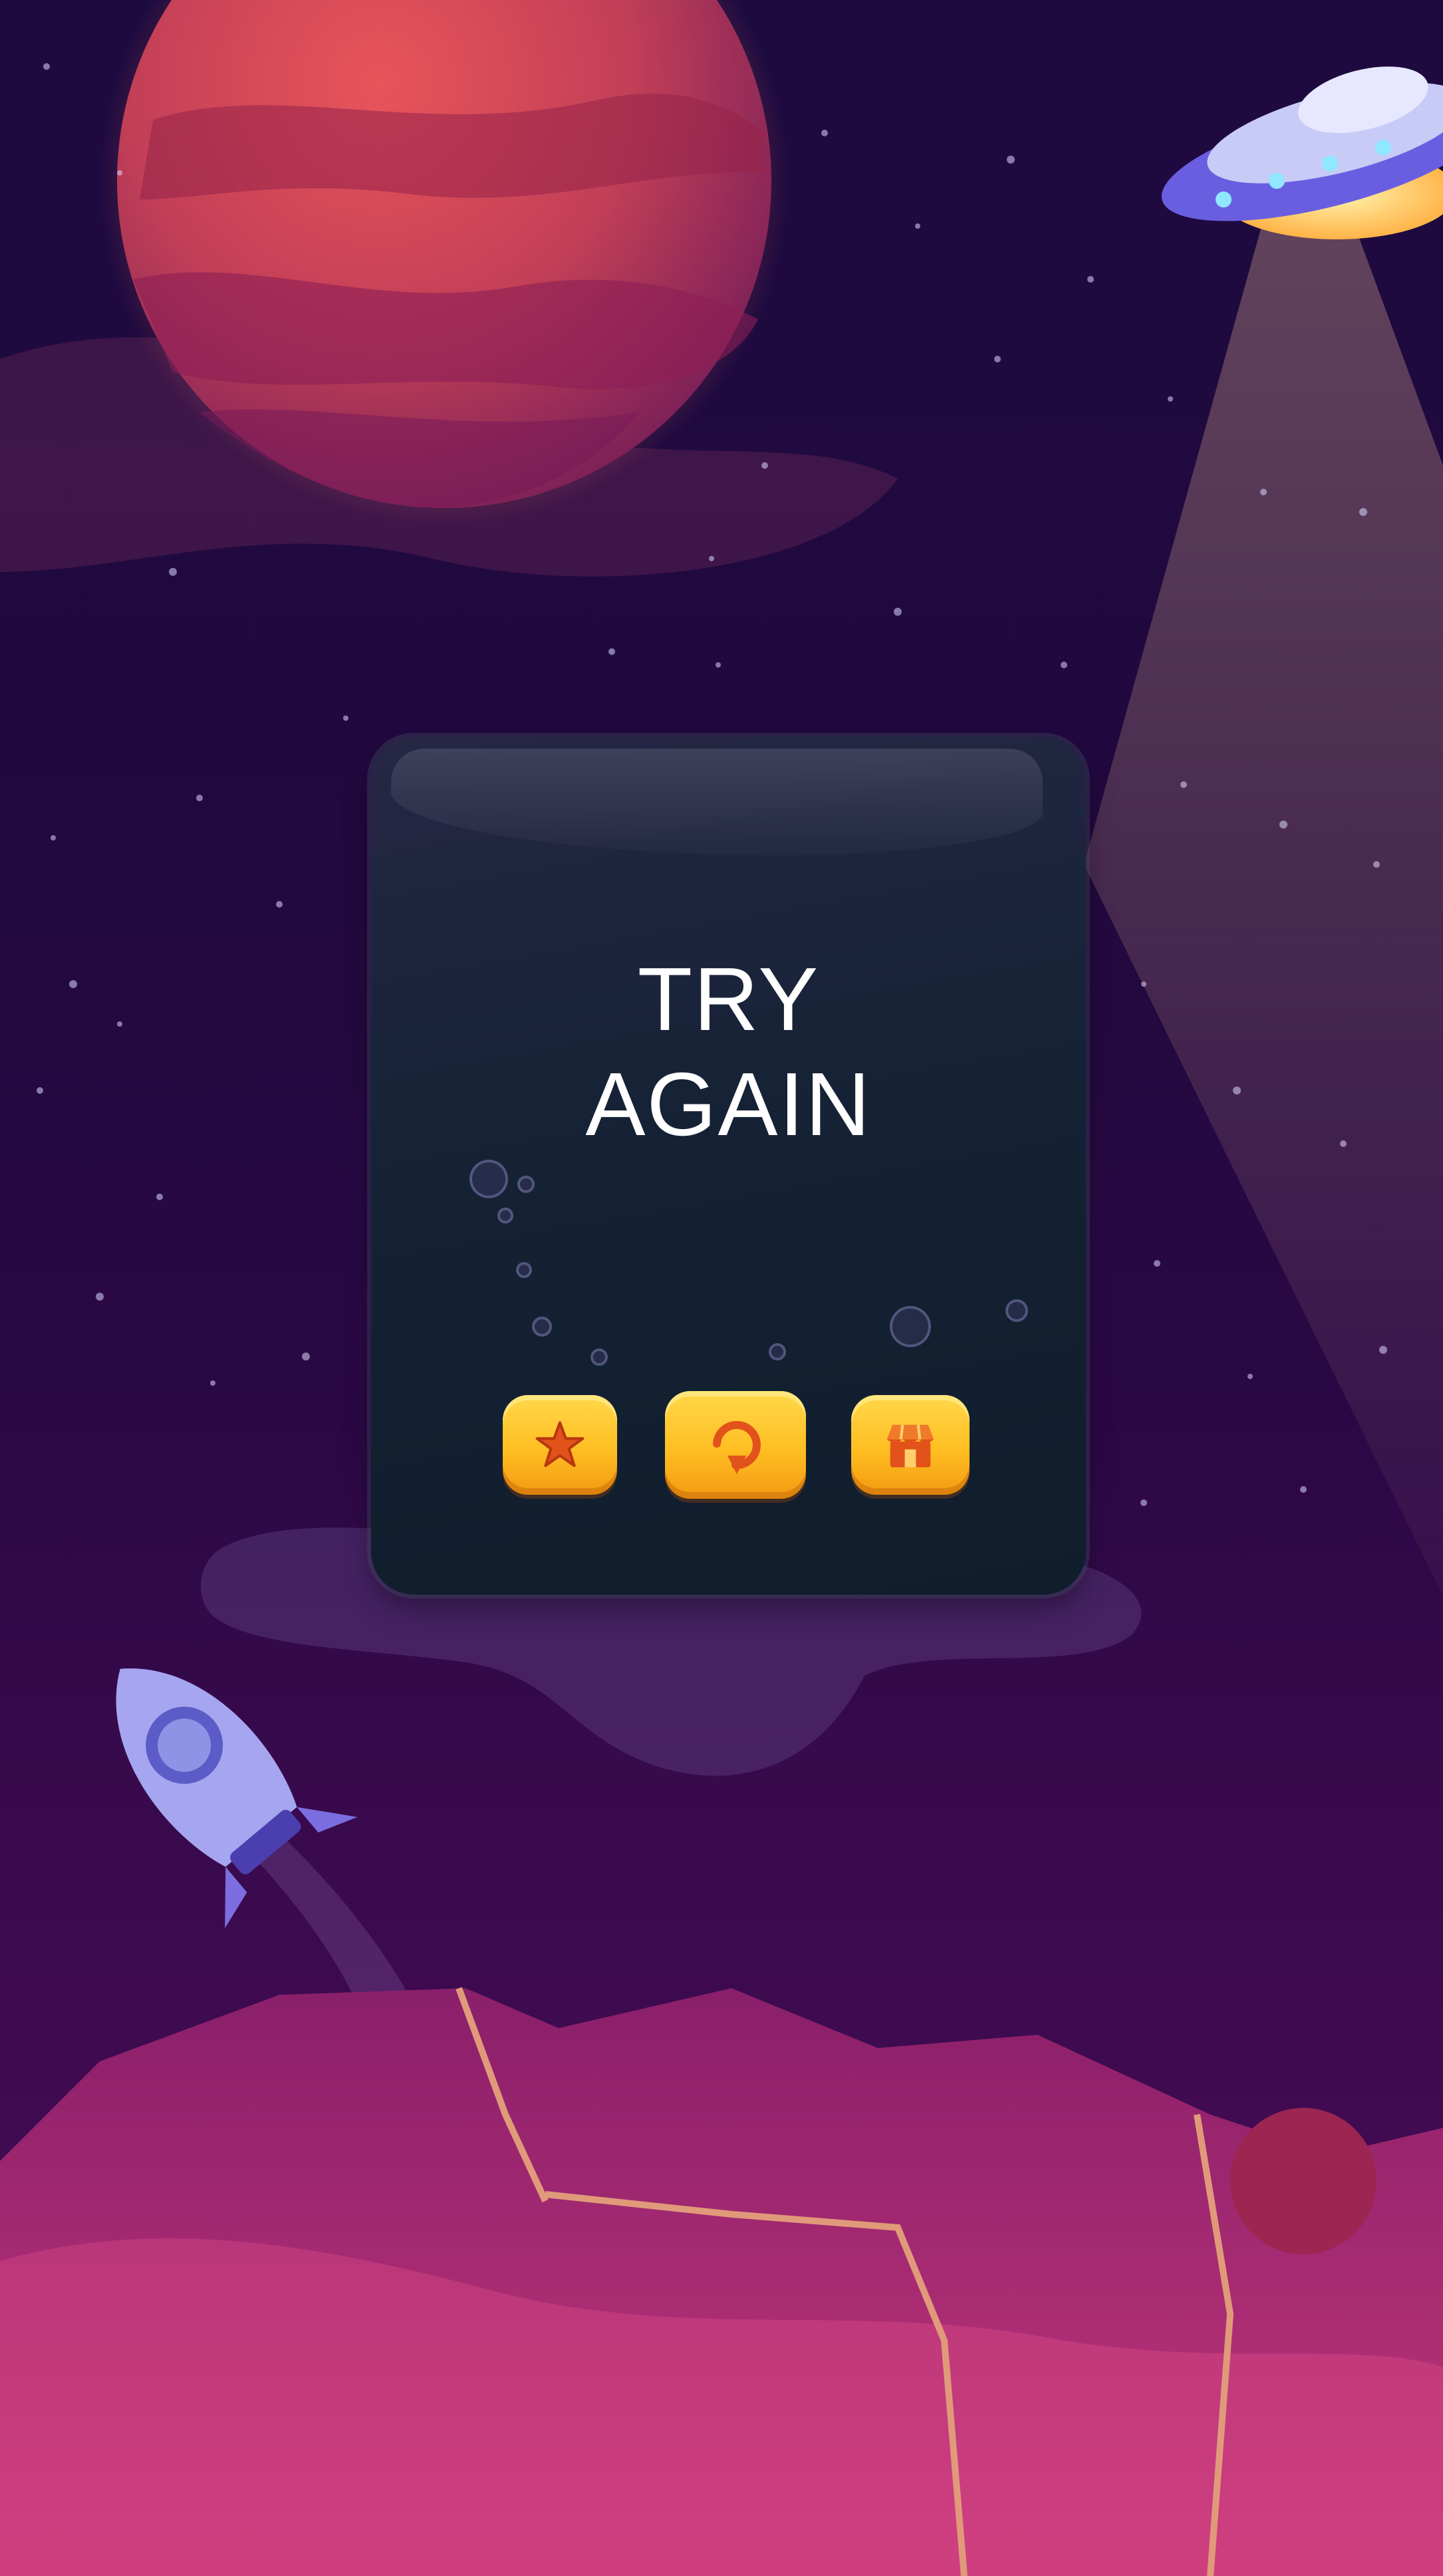 Image resolution: width=1443 pixels, height=2576 pixels. I want to click on title-line-2: AGAIN, so click(729, 1104).